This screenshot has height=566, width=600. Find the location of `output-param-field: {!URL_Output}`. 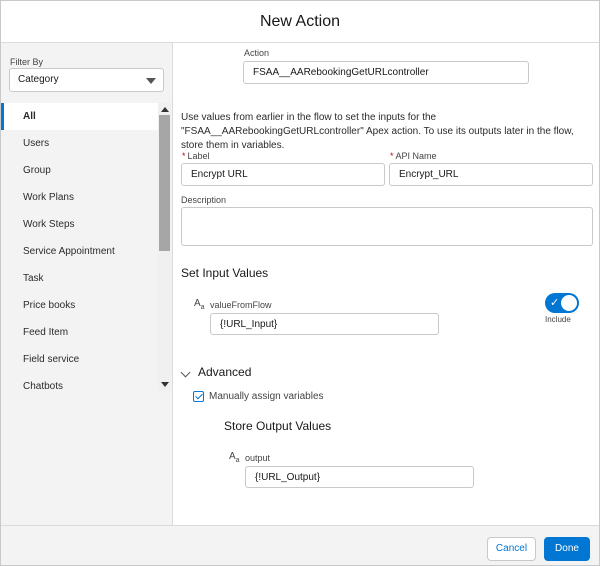

output-param-field: {!URL_Output} is located at coordinates (359, 477).